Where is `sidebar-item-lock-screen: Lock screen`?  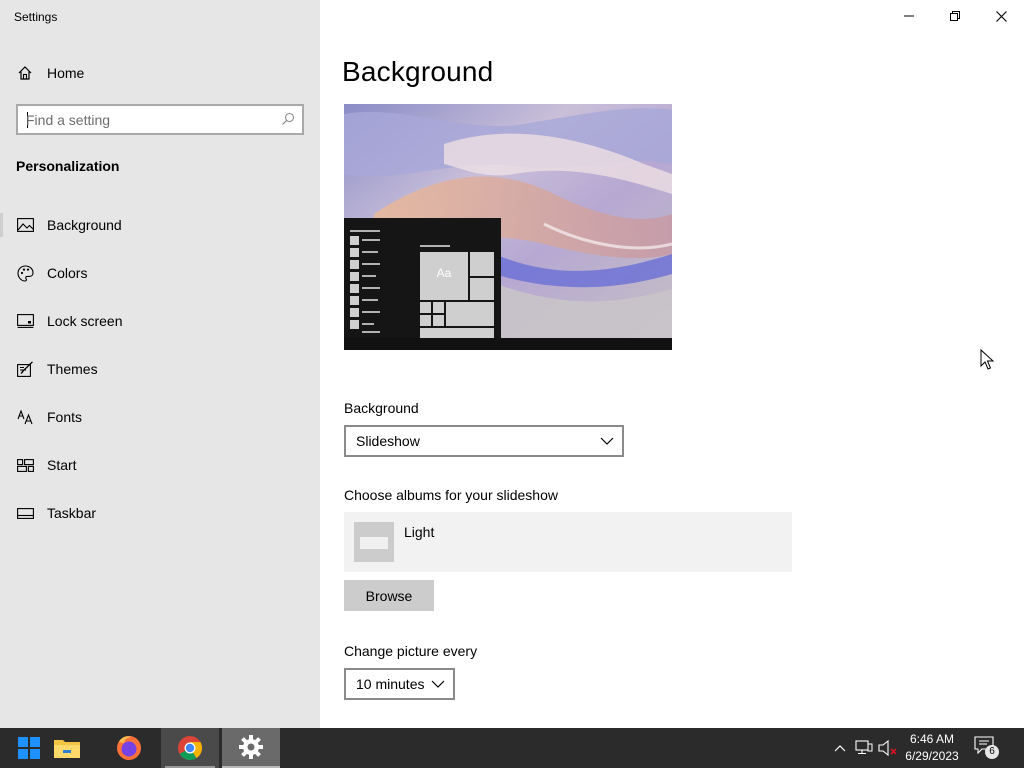 sidebar-item-lock-screen: Lock screen is located at coordinates (160, 321).